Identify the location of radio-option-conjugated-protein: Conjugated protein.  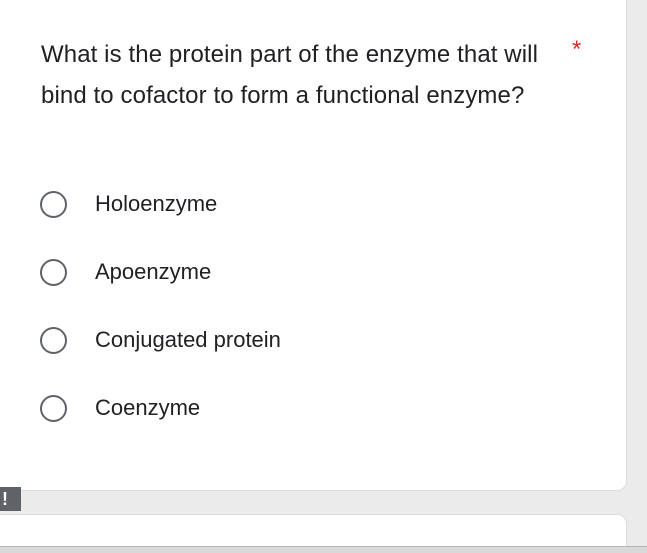
(160, 340).